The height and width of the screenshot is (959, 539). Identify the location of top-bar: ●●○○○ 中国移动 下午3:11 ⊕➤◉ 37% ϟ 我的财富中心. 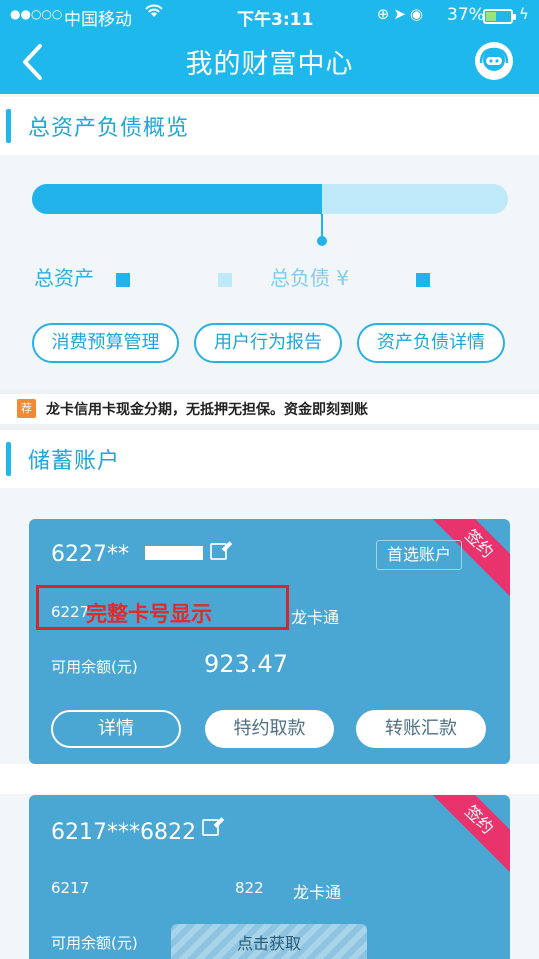
(269, 47).